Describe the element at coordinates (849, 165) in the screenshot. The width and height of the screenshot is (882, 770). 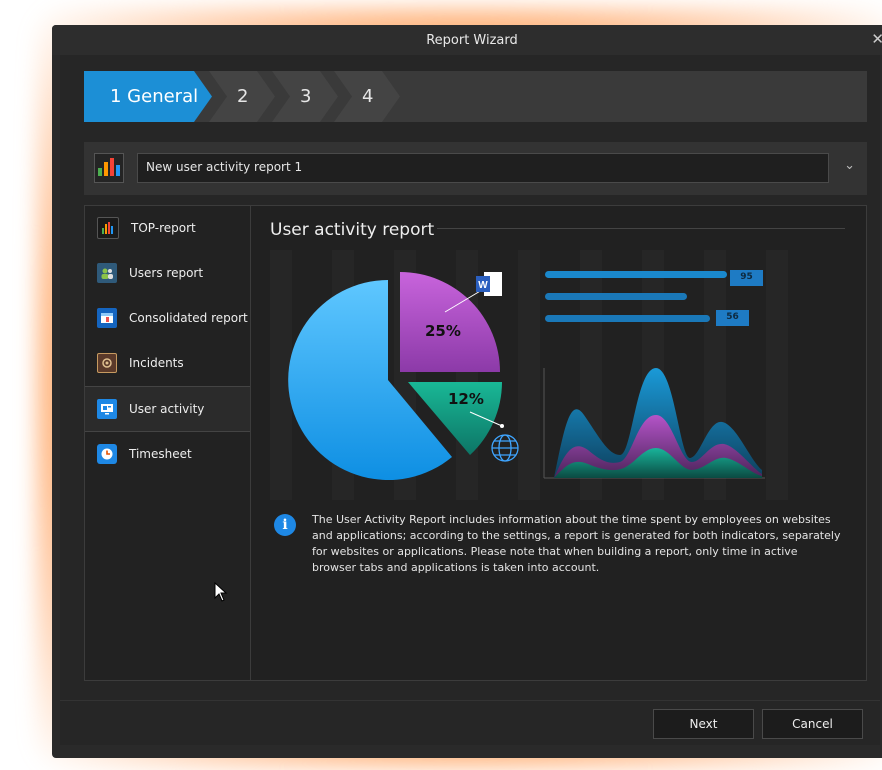
I see `chevron-down-icon: ⌄` at that location.